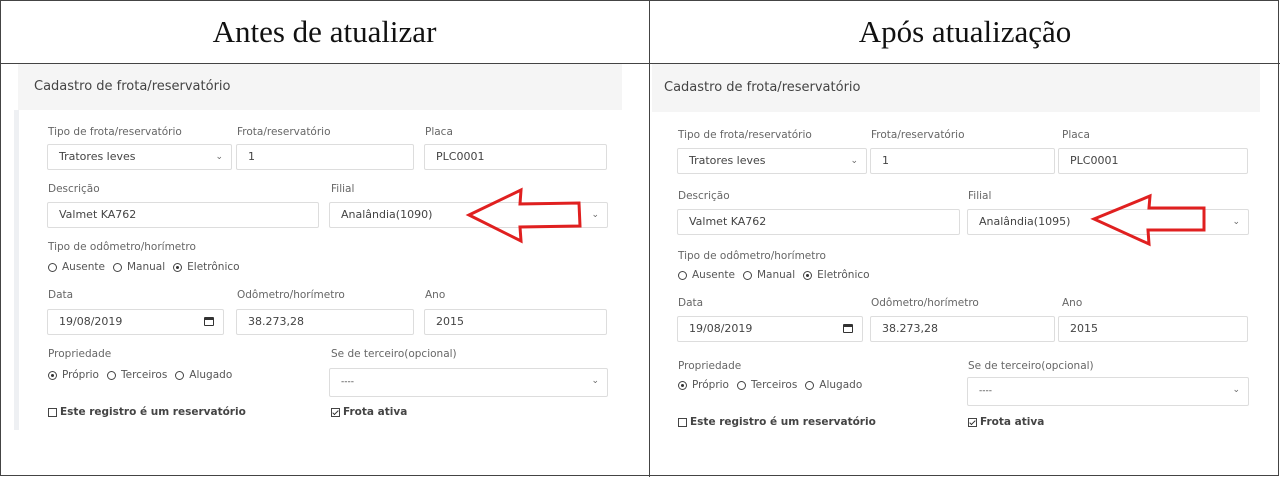 The height and width of the screenshot is (477, 1280). What do you see at coordinates (347, 382) in the screenshot?
I see `terceiro-value: ----` at bounding box center [347, 382].